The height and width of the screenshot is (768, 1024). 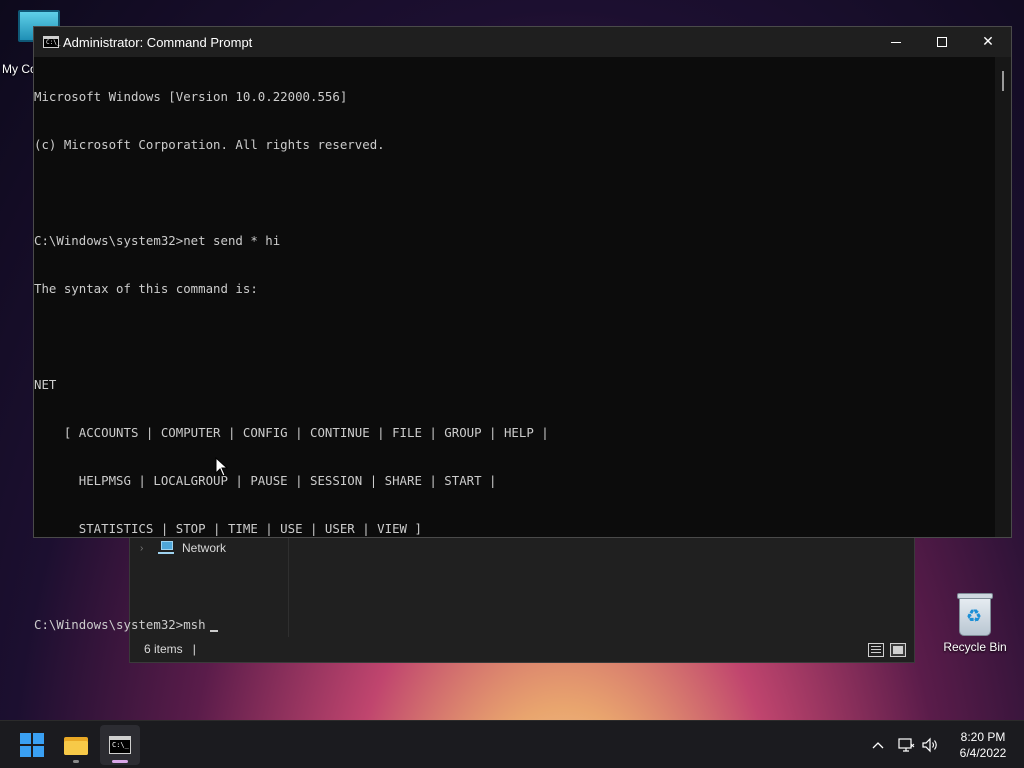 I want to click on folder-icon, so click(x=76, y=745).